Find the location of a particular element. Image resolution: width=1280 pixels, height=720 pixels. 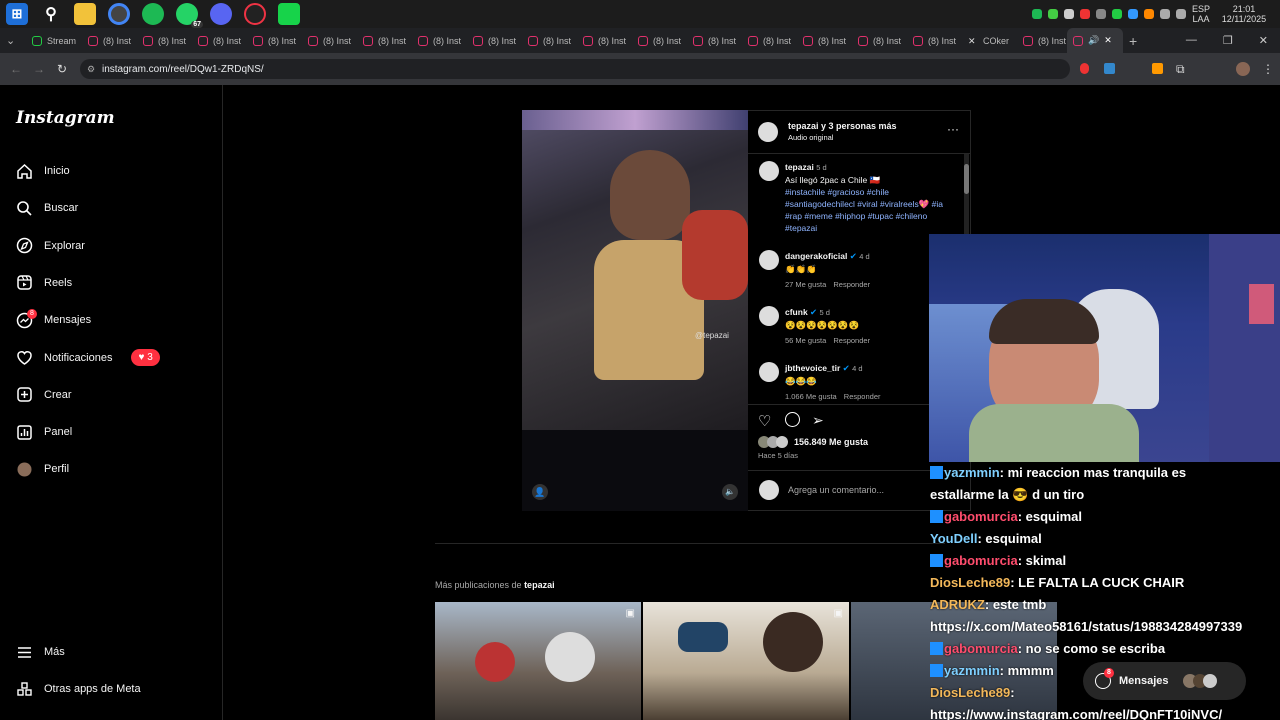

comment-user: dangerakoficial is located at coordinates (816, 256).